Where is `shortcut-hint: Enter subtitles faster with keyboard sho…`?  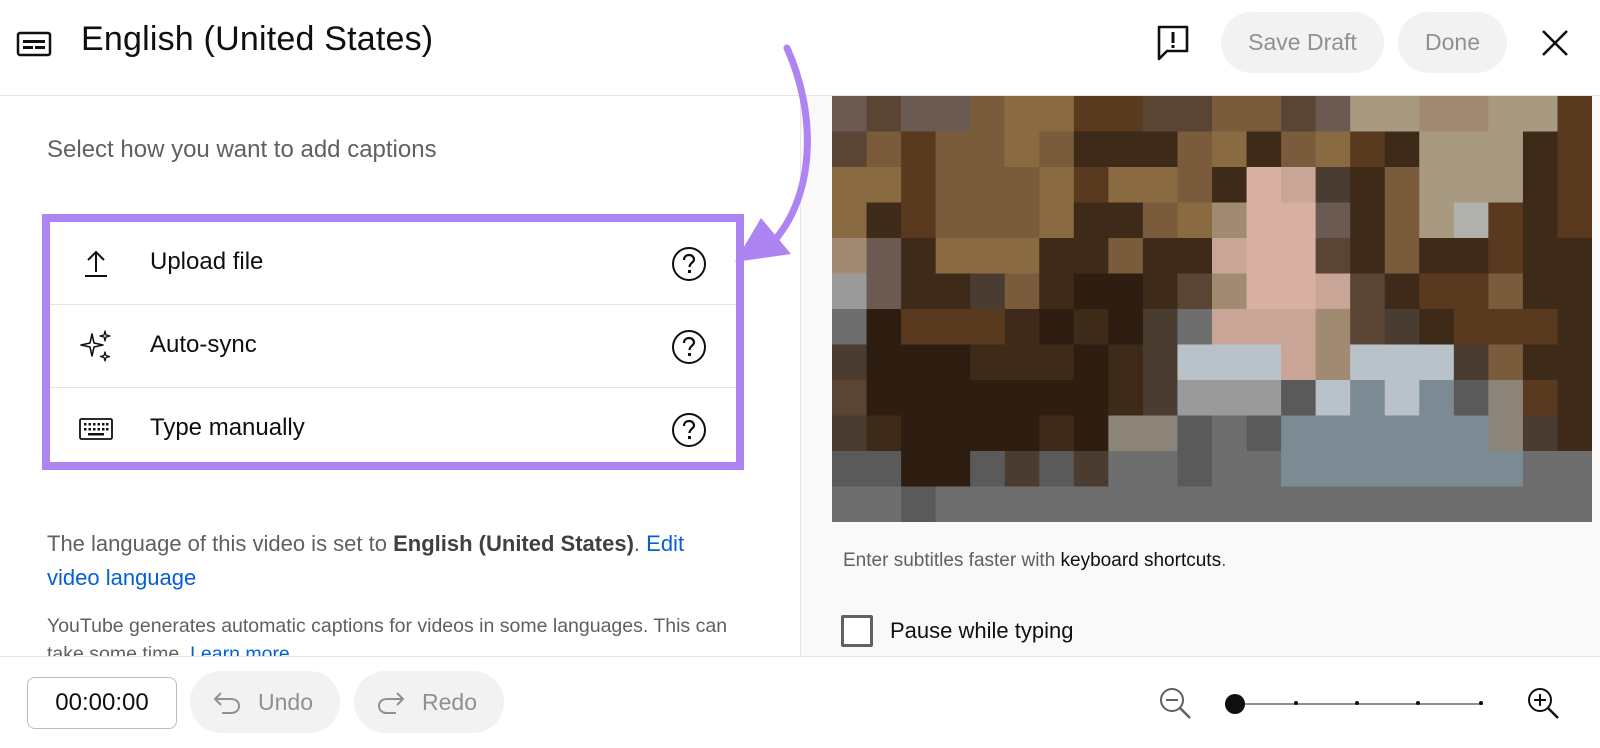 shortcut-hint: Enter subtitles faster with keyboard sho… is located at coordinates (1034, 561).